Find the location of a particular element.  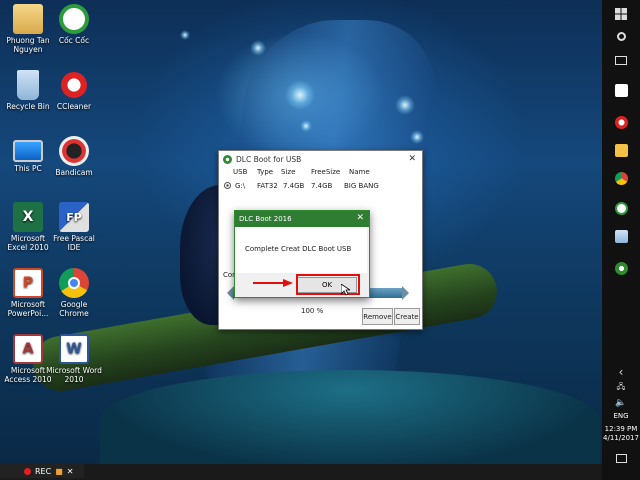

progress-percent: 100 % is located at coordinates (312, 311).